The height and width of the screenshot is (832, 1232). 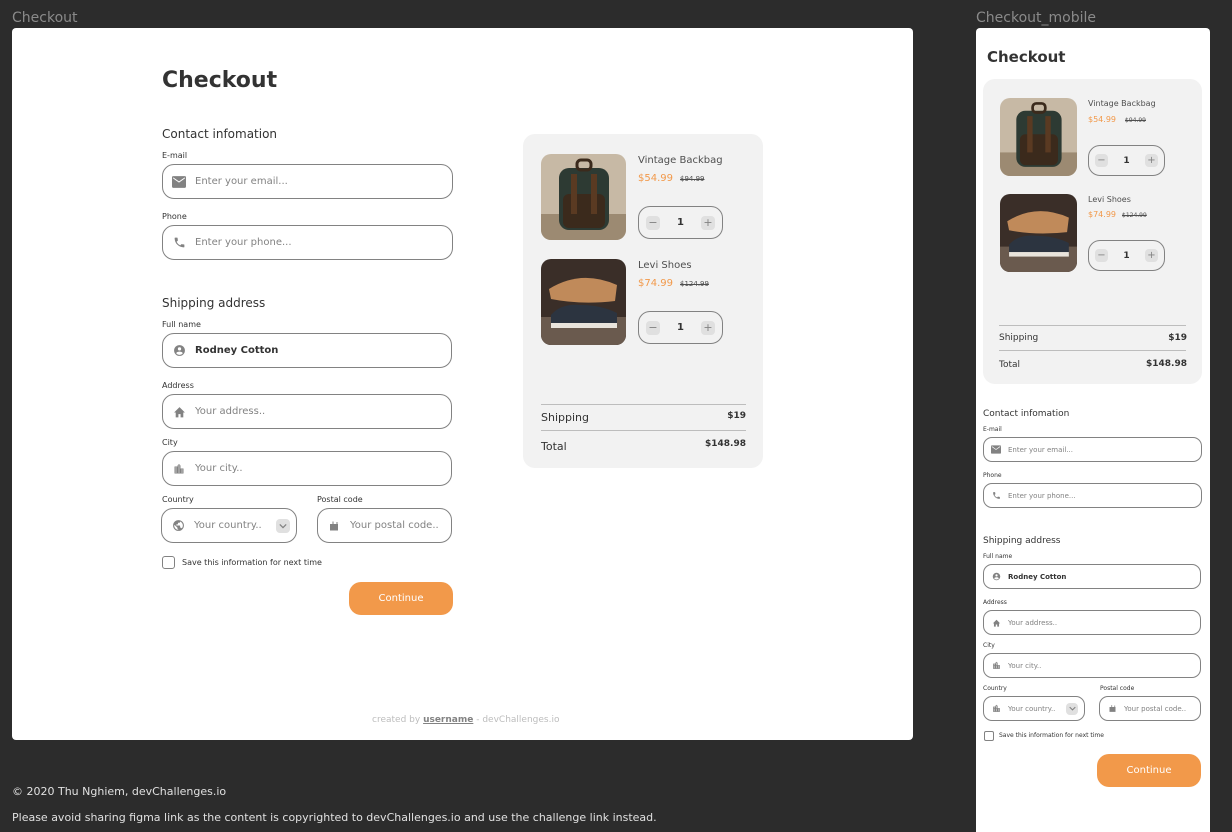 I want to click on address-label: Address, so click(x=178, y=385).